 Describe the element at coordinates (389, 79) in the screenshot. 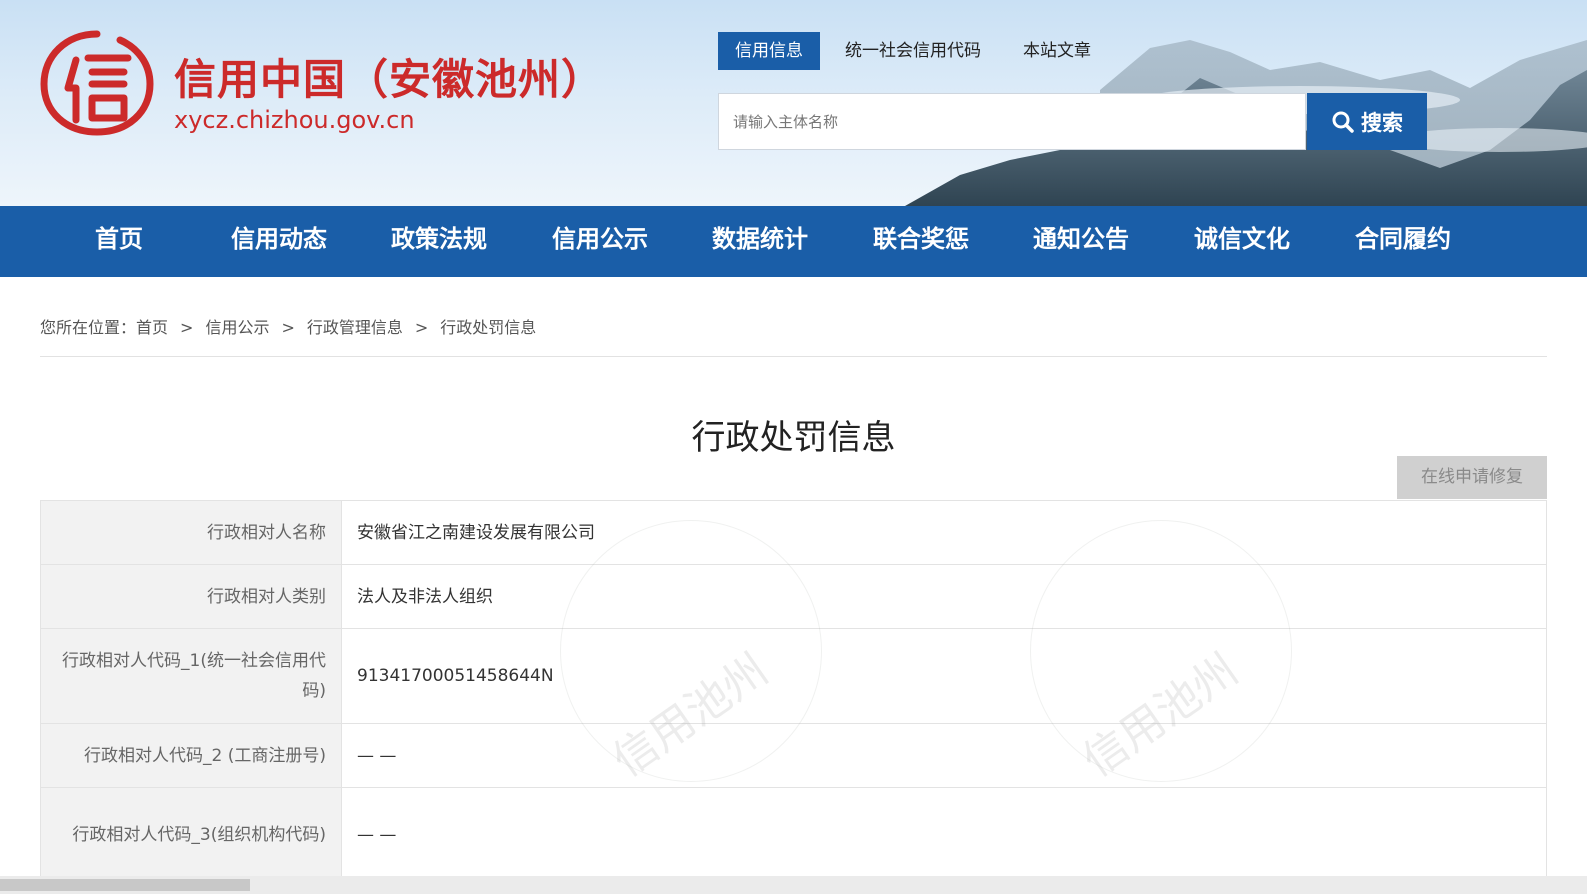

I see `site-title: 信用中国（安徽池州）` at that location.